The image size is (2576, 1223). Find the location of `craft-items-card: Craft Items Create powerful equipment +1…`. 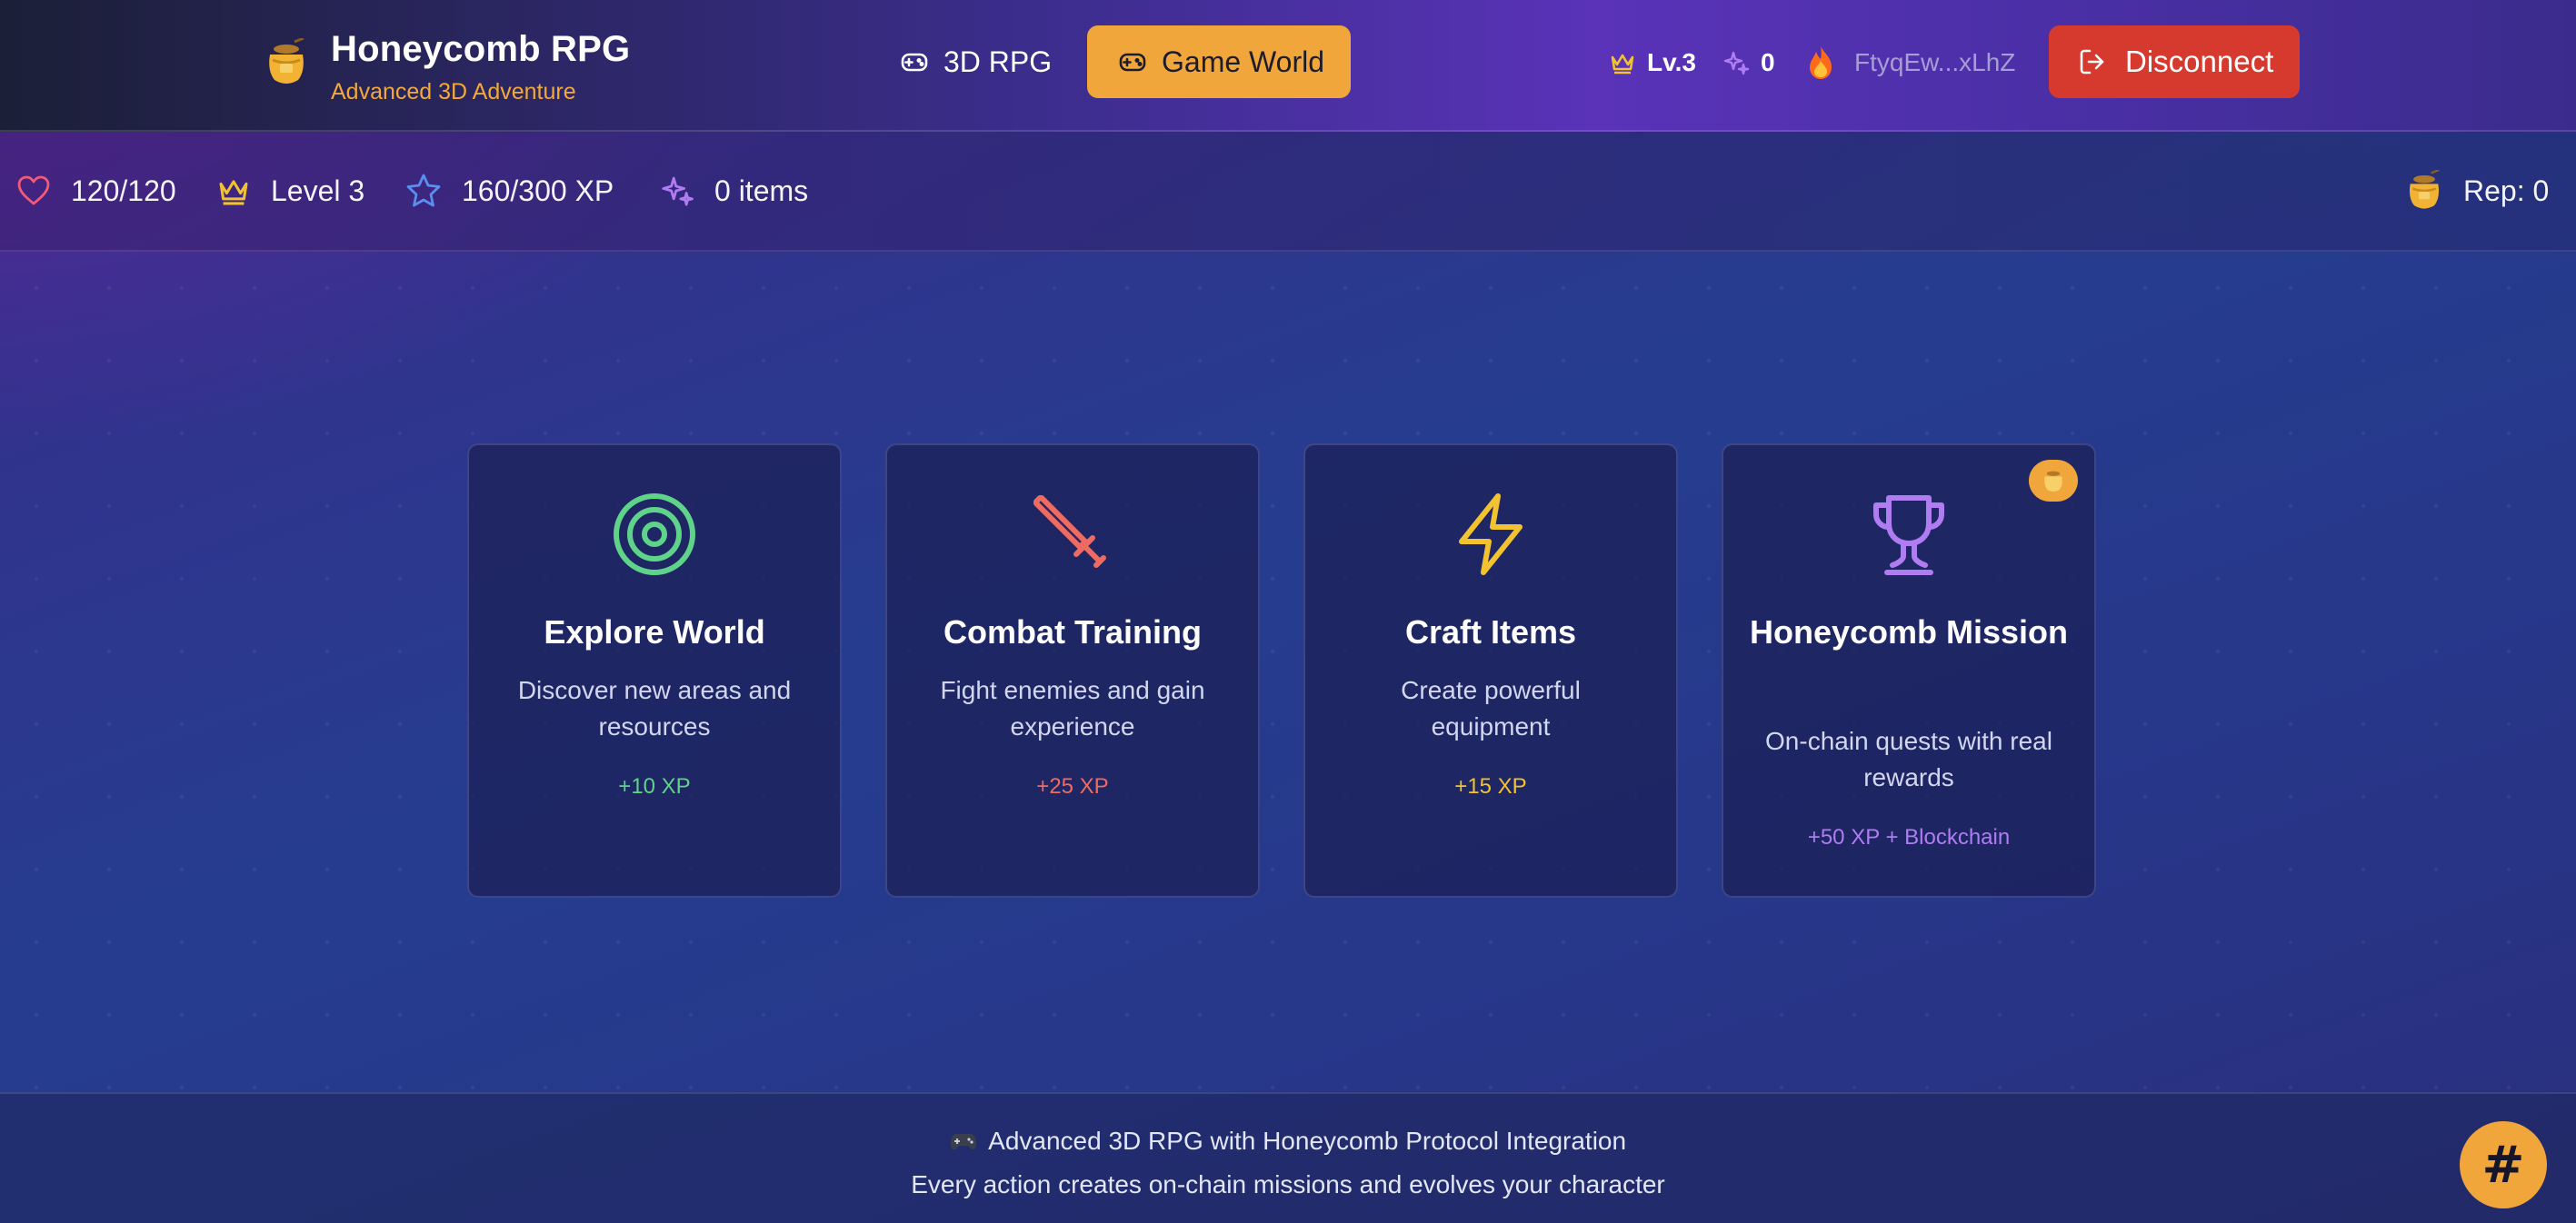

craft-items-card: Craft Items Create powerful equipment +1… is located at coordinates (1490, 671).